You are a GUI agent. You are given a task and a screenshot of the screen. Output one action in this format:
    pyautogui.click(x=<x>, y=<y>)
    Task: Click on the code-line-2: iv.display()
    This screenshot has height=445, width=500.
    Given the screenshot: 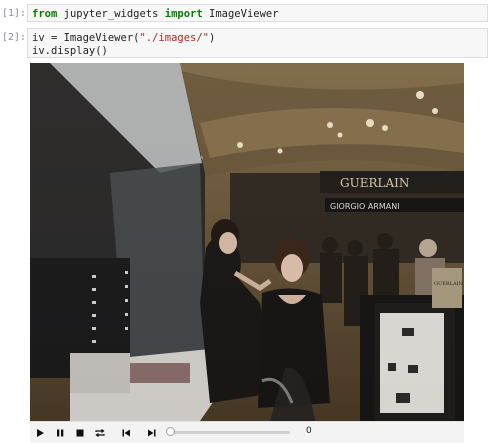 What is the action you would take?
    pyautogui.click(x=70, y=51)
    